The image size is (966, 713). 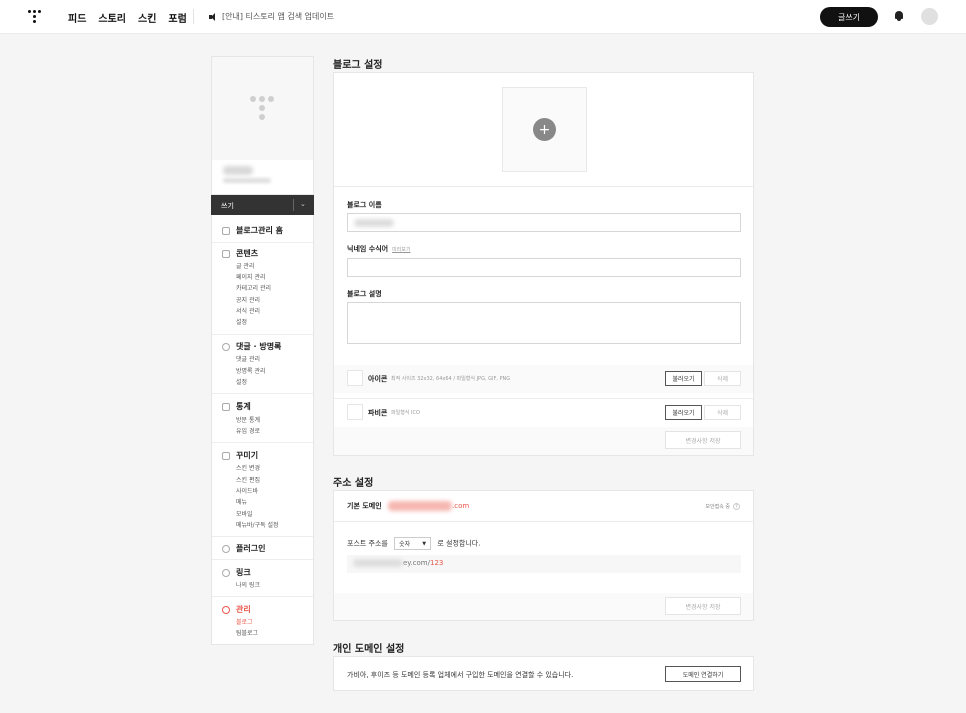 I want to click on sidebar-item-guestbook: 방명록 관리, so click(x=251, y=370).